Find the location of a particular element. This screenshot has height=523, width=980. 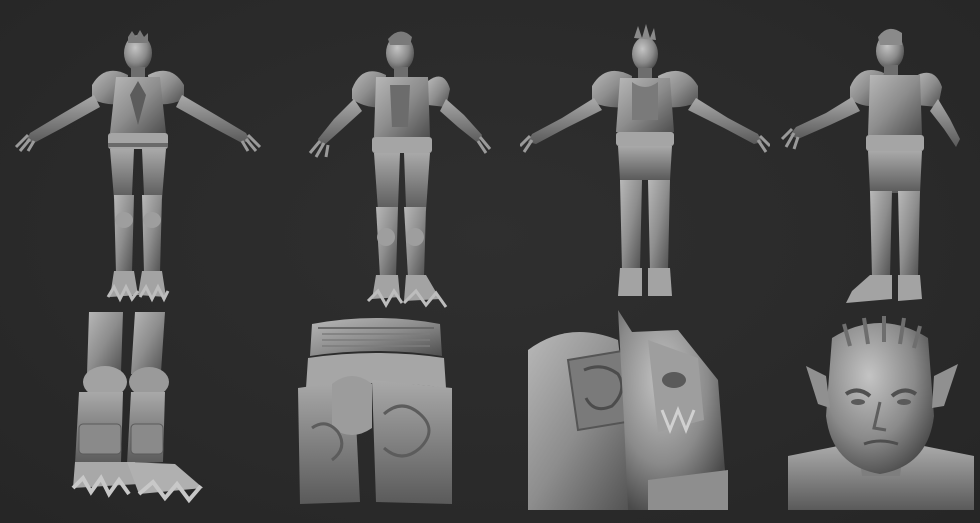

three-quarter-back-full-body-view is located at coordinates (877, 162).